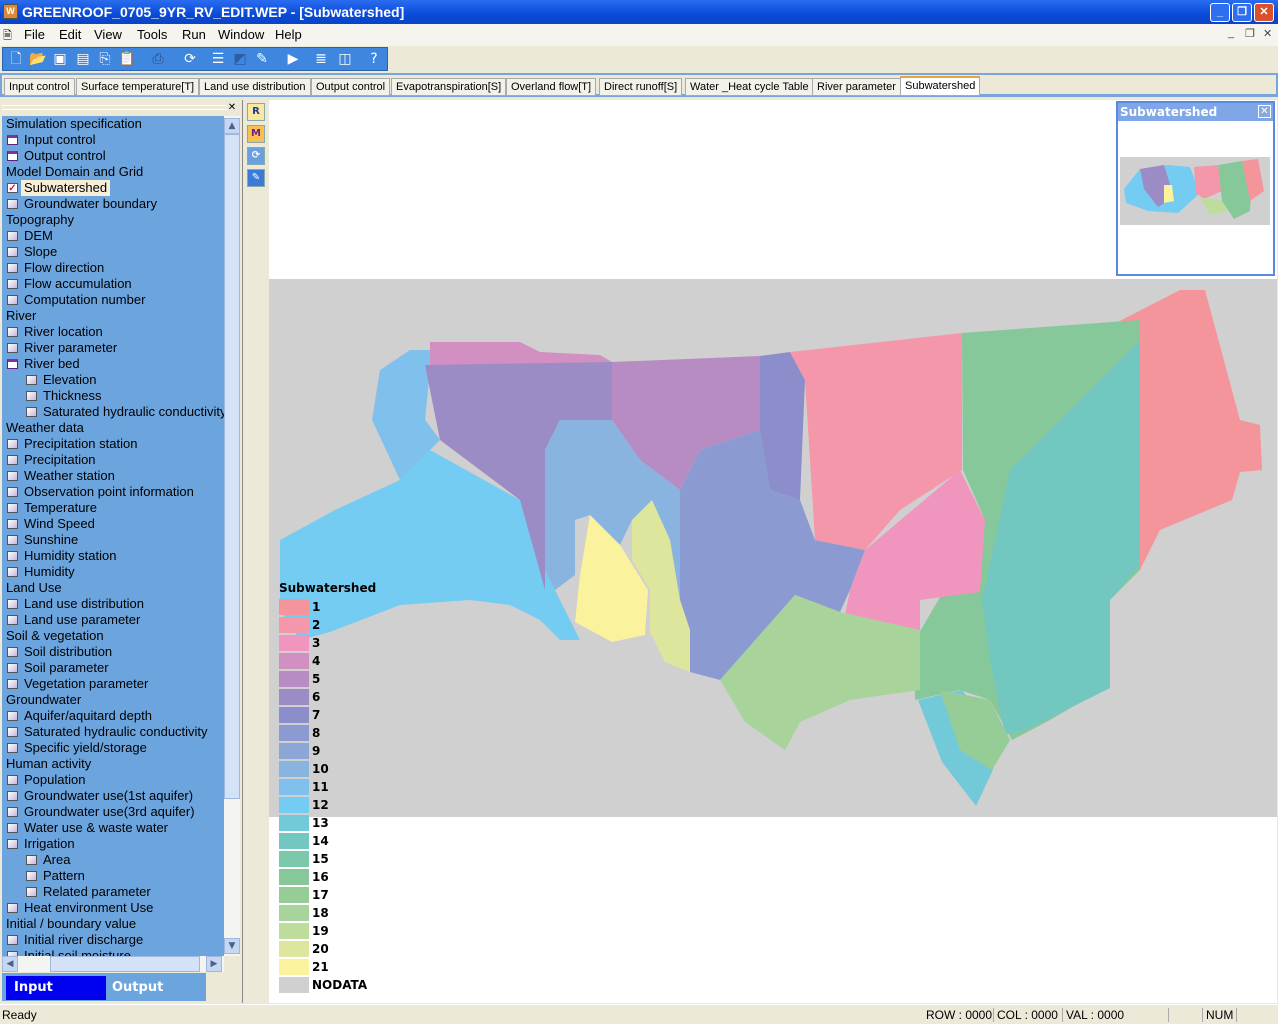  What do you see at coordinates (241, 34) in the screenshot?
I see `menu-window: Window` at bounding box center [241, 34].